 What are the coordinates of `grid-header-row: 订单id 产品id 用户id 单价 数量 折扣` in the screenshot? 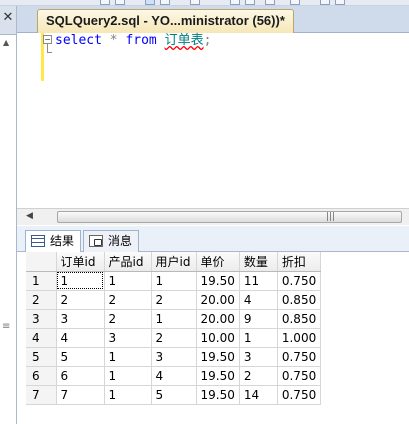 It's located at (174, 262).